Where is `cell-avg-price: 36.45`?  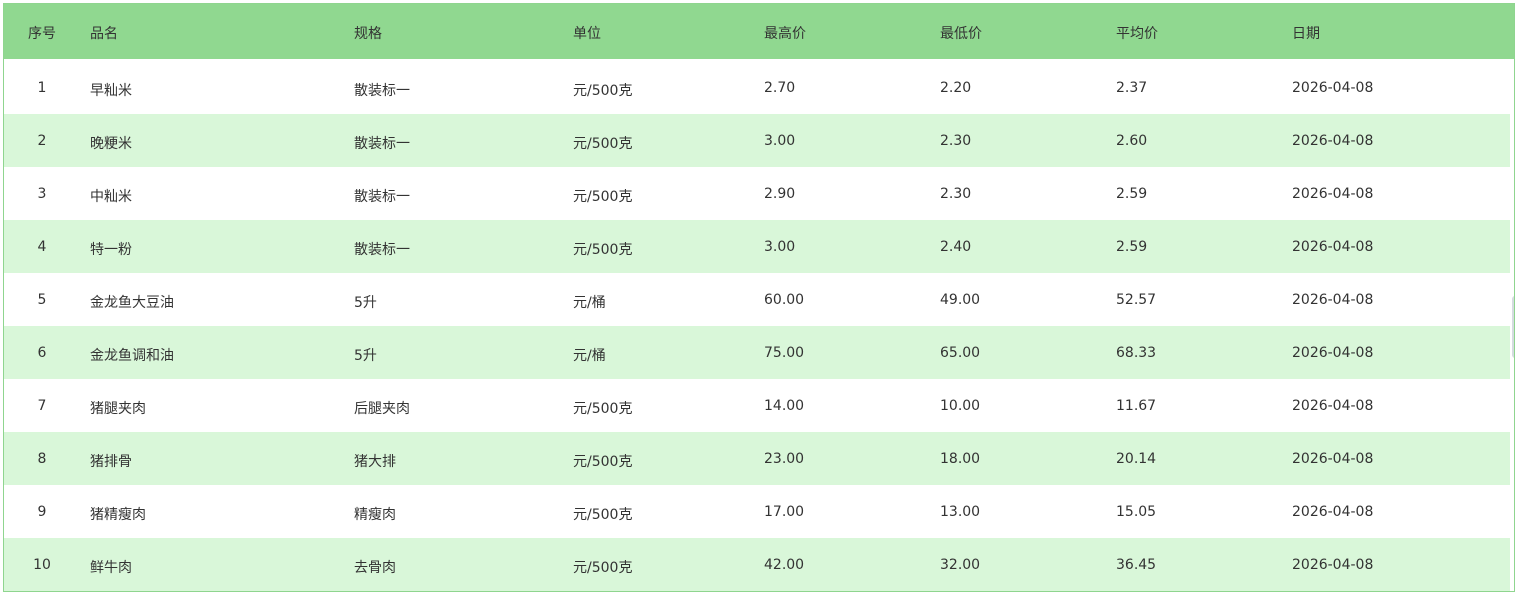 cell-avg-price: 36.45 is located at coordinates (1136, 565).